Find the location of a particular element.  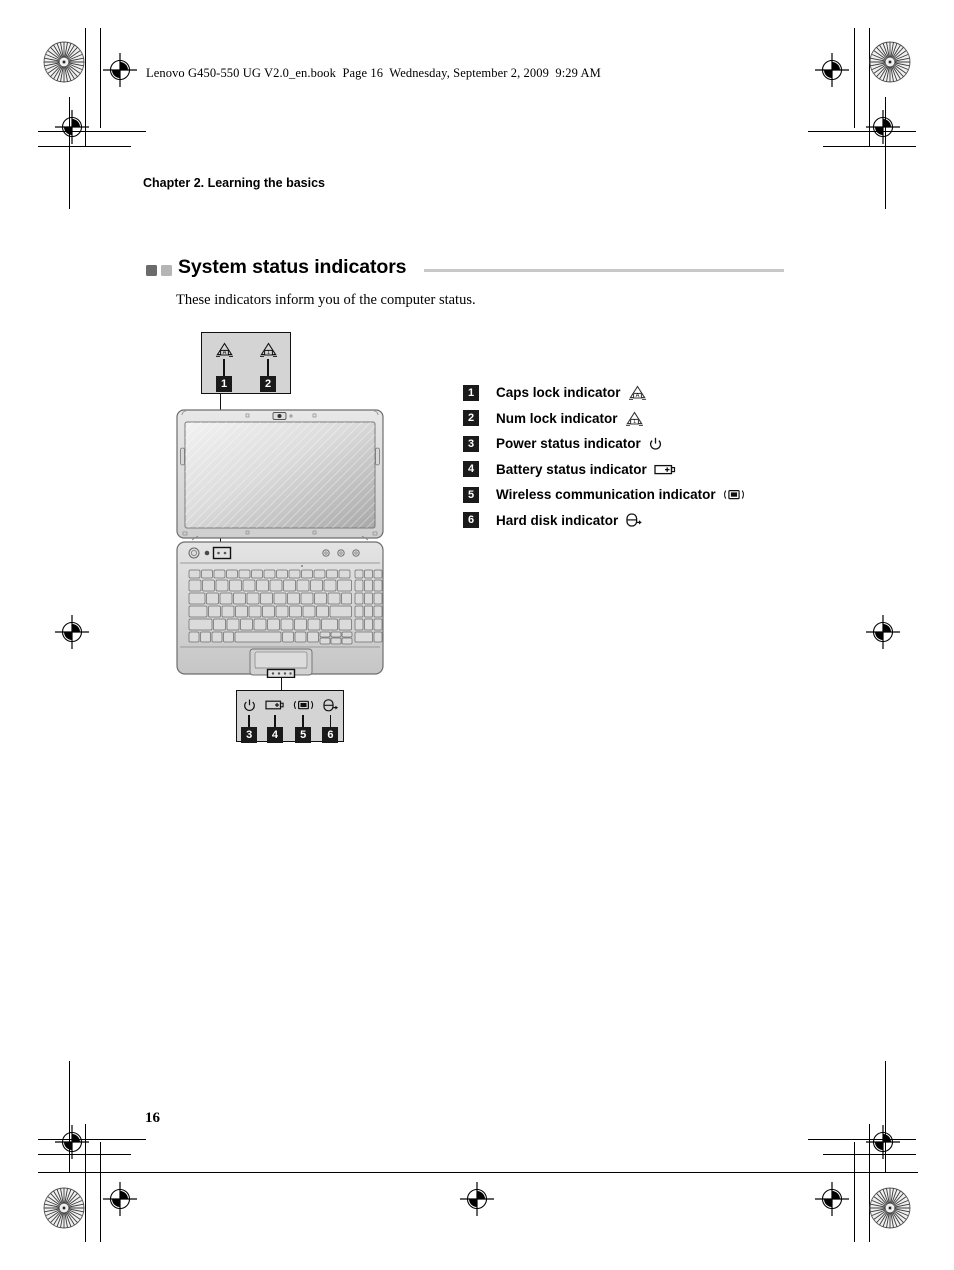

legend-label: Hard disk indicator is located at coordinates (557, 520).